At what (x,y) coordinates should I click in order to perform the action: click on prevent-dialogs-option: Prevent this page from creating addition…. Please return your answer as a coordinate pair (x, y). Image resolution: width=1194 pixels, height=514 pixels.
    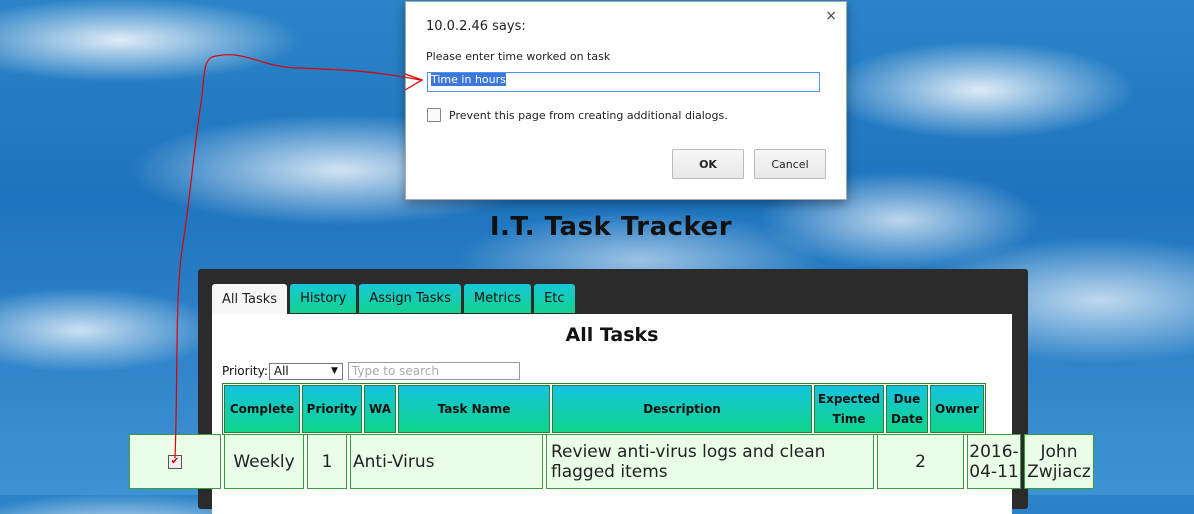
    Looking at the image, I should click on (577, 115).